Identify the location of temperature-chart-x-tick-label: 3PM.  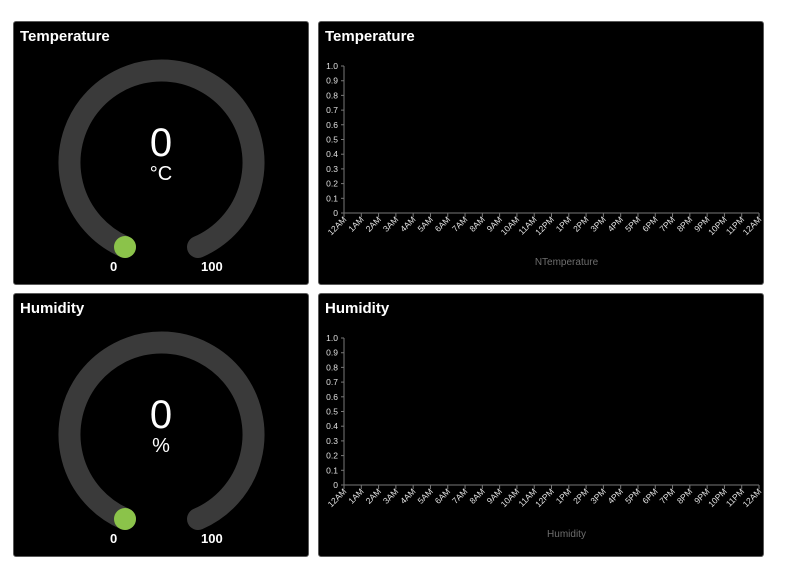
(597, 223).